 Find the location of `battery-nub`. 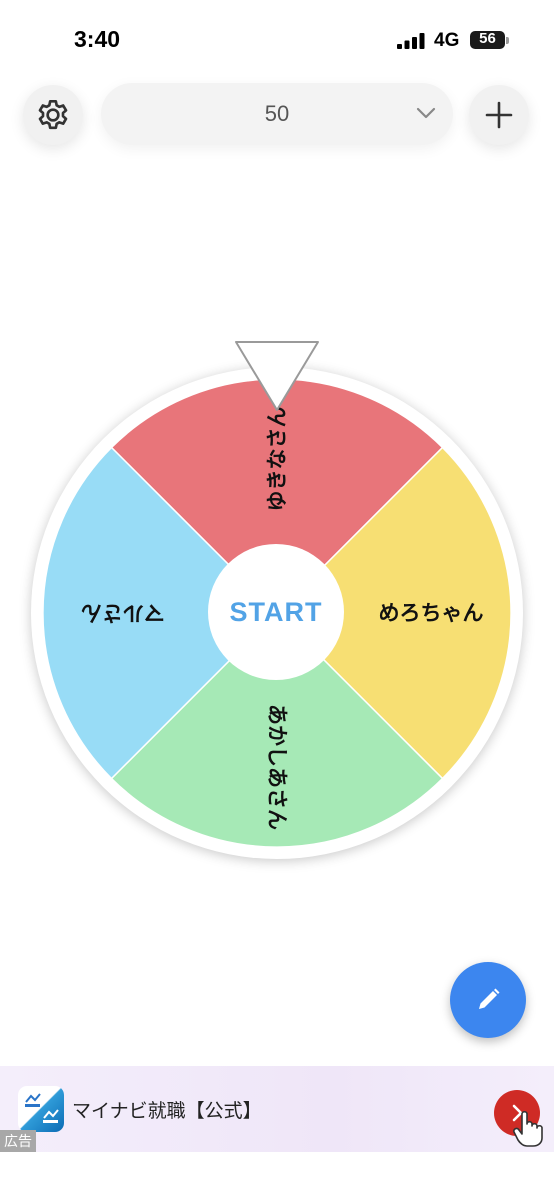

battery-nub is located at coordinates (507, 40).